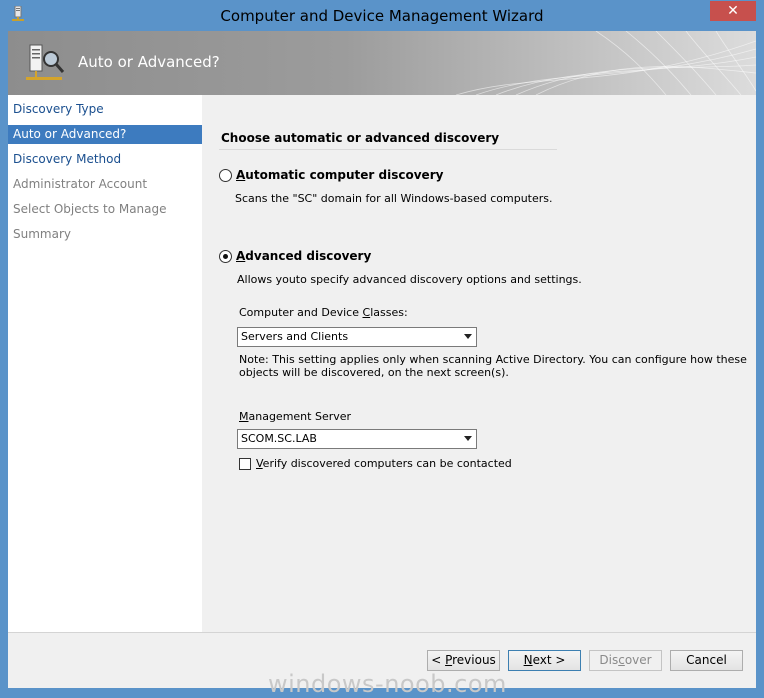 Image resolution: width=764 pixels, height=698 pixels. I want to click on page-title: Auto or Advanced?, so click(149, 62).